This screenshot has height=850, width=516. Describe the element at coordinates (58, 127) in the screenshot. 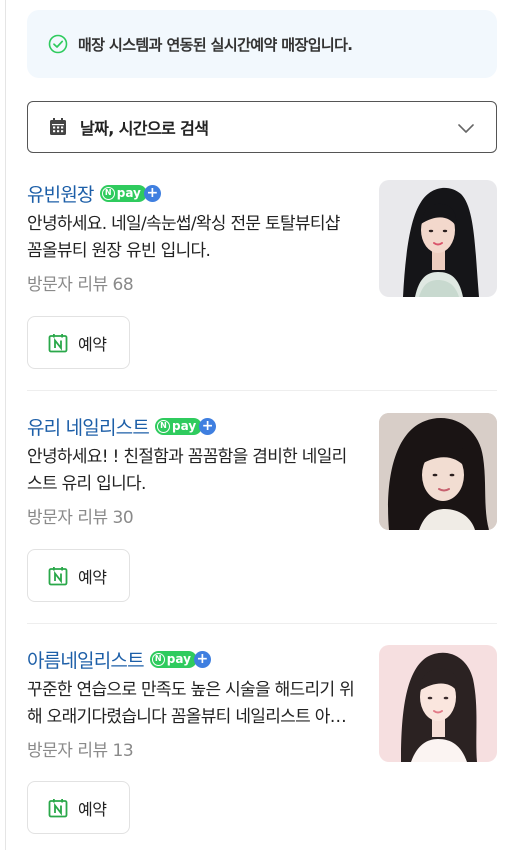

I see `calendar-icon` at that location.